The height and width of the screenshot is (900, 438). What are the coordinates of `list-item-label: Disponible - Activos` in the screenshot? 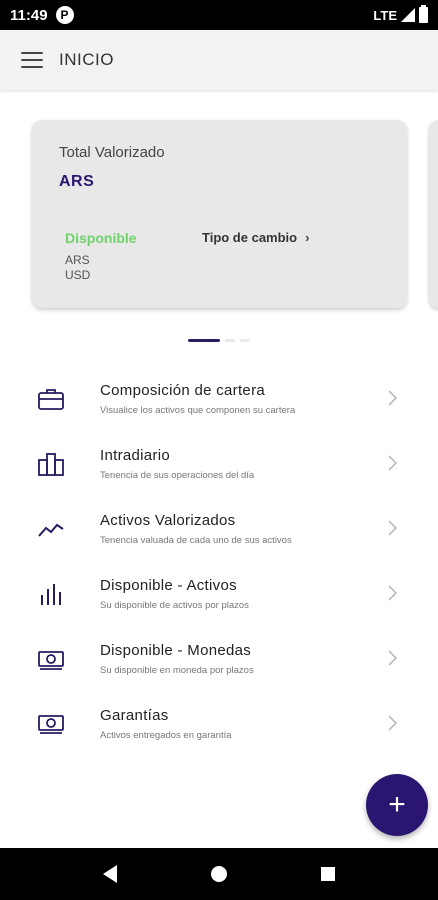 It's located at (168, 585).